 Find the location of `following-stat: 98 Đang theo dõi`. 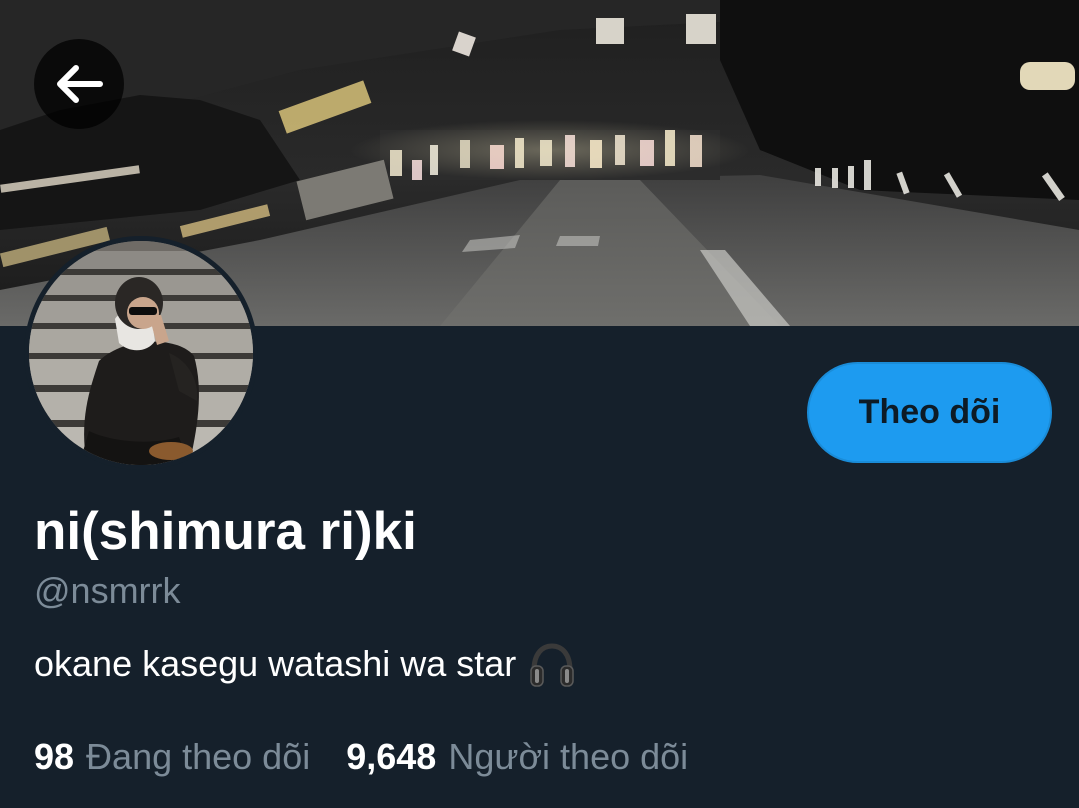

following-stat: 98 Đang theo dõi is located at coordinates (172, 757).